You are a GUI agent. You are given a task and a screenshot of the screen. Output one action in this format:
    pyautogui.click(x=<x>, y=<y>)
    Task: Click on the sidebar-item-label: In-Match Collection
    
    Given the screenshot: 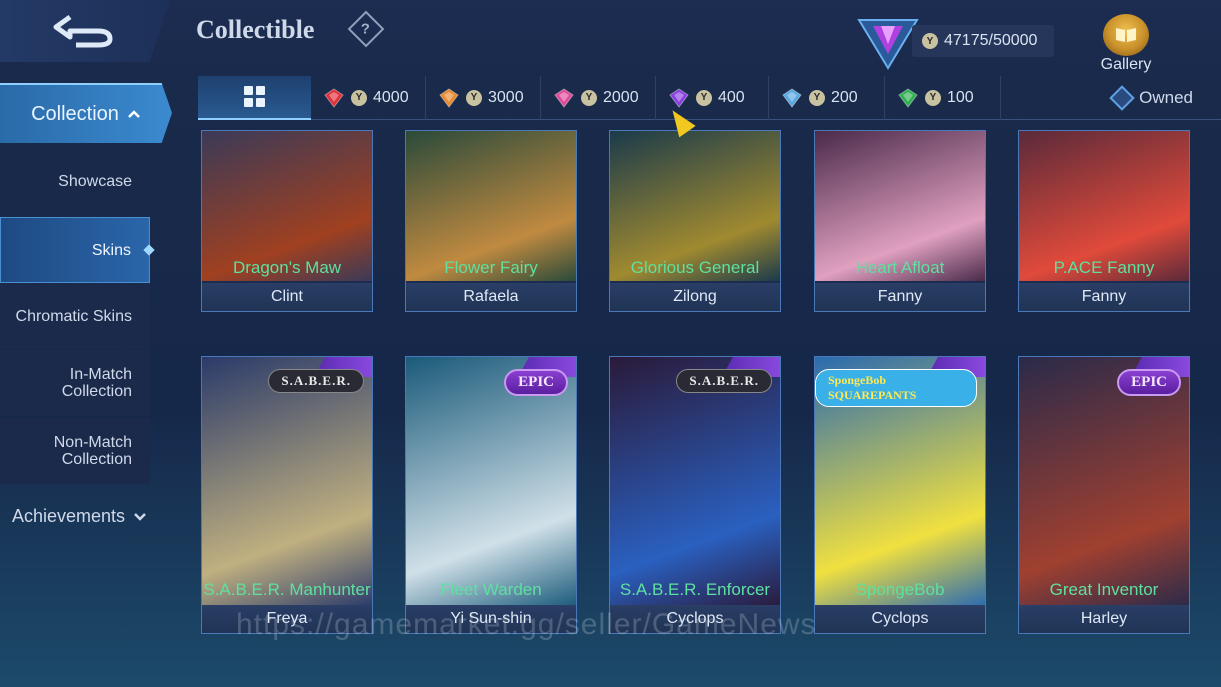 What is the action you would take?
    pyautogui.click(x=96, y=383)
    